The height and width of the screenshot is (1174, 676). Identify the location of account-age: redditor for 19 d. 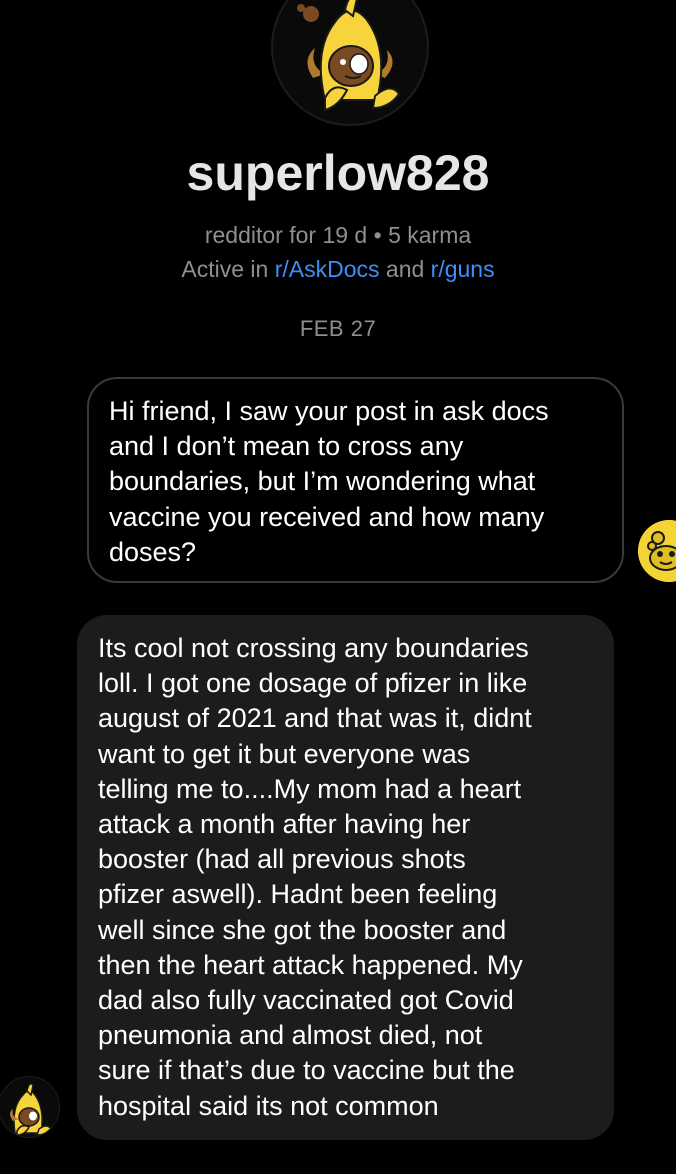
(286, 235).